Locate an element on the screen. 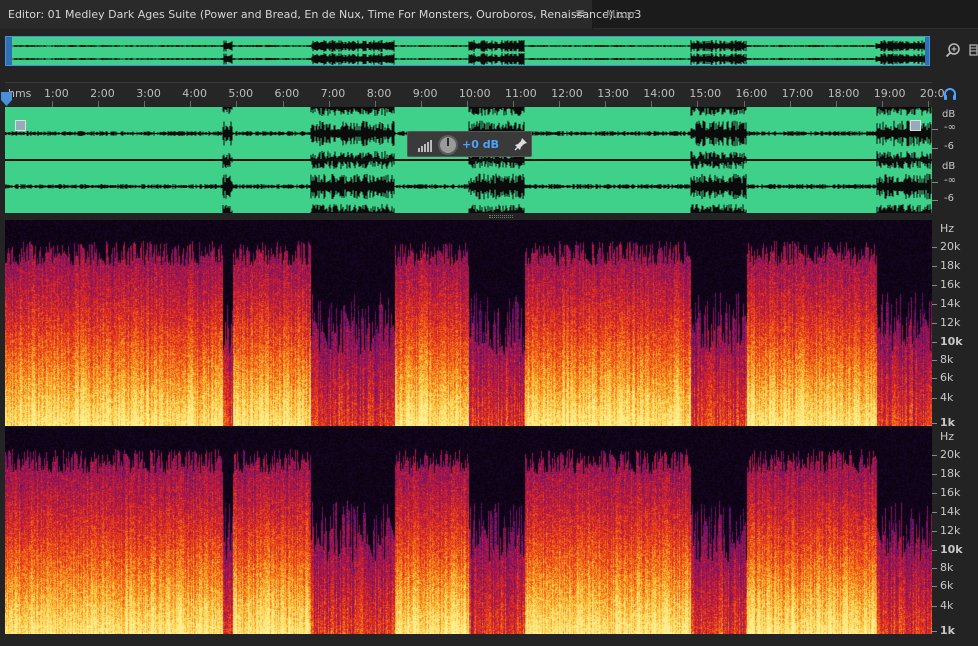  overview-path is located at coordinates (467, 52).